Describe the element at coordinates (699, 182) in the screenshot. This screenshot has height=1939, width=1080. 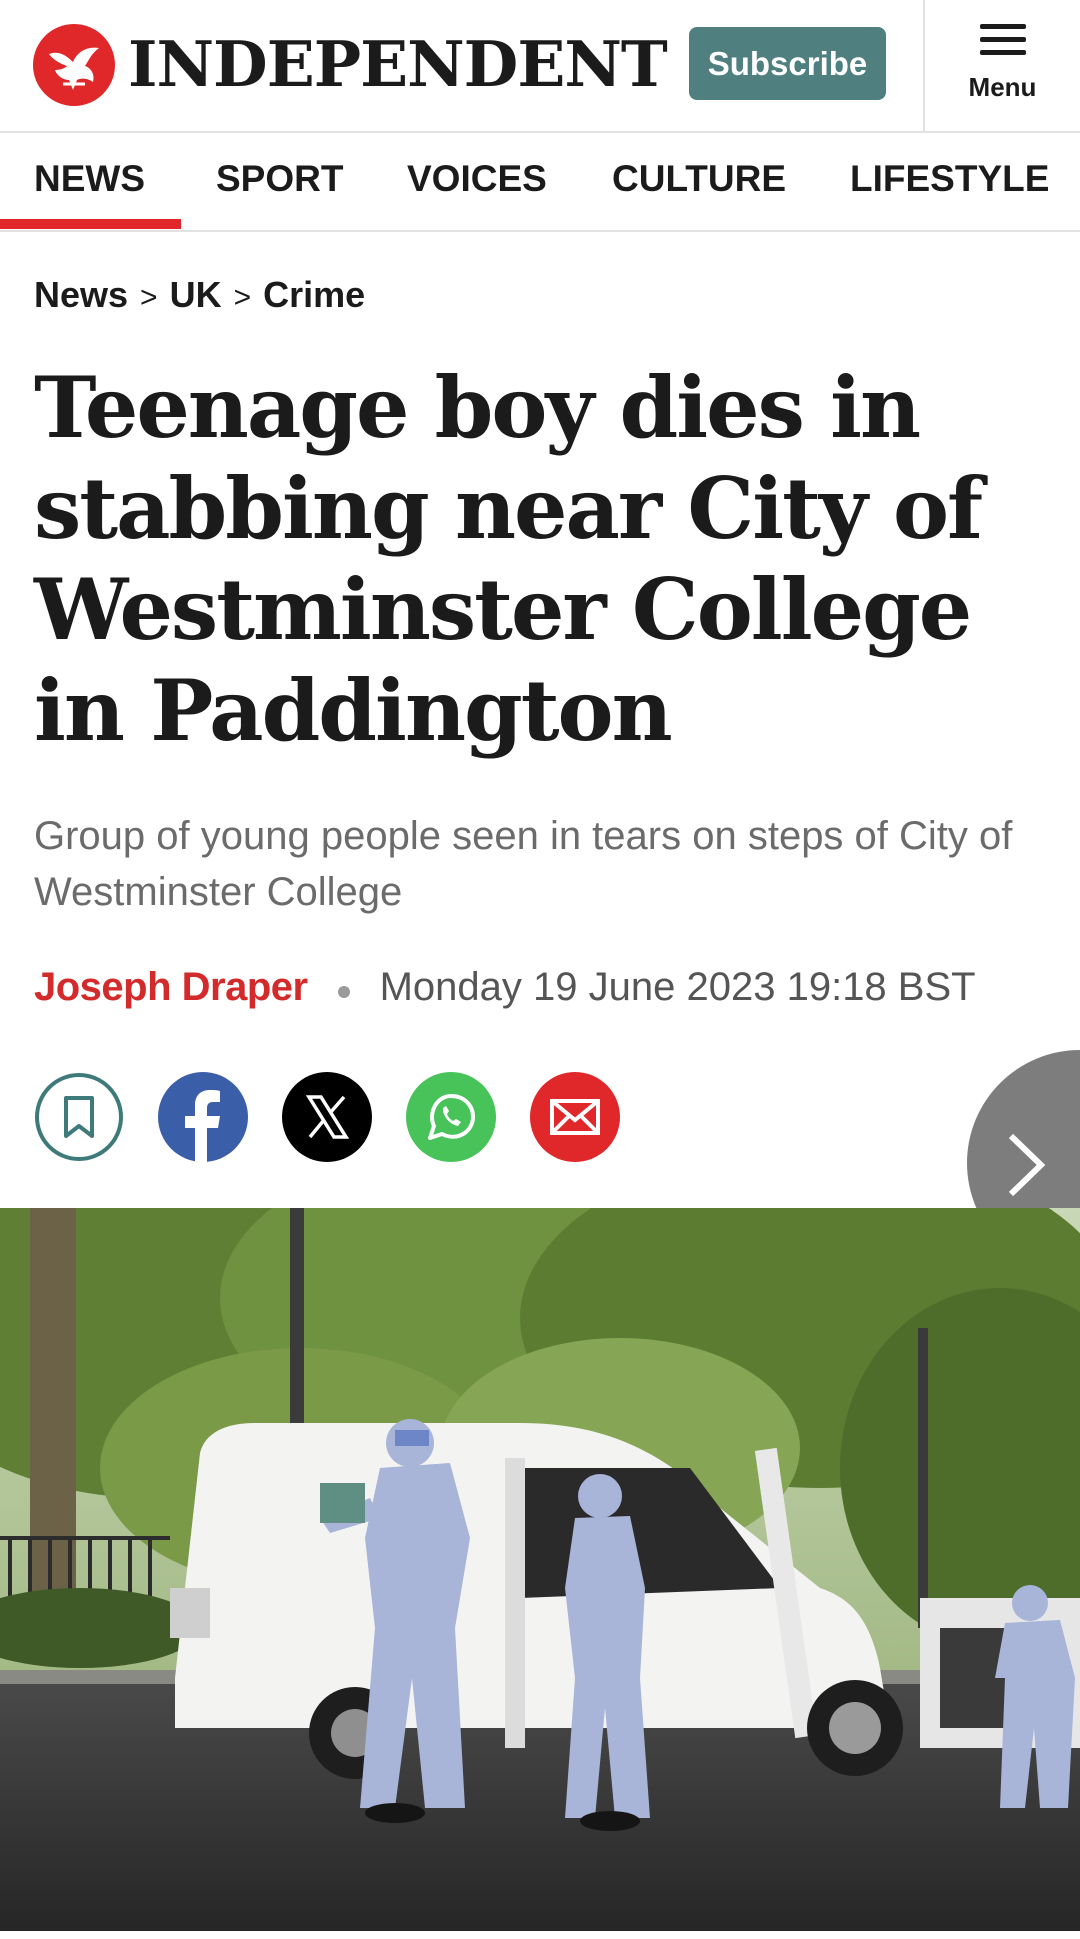
I see `nav-item-culture: CULTURE` at that location.